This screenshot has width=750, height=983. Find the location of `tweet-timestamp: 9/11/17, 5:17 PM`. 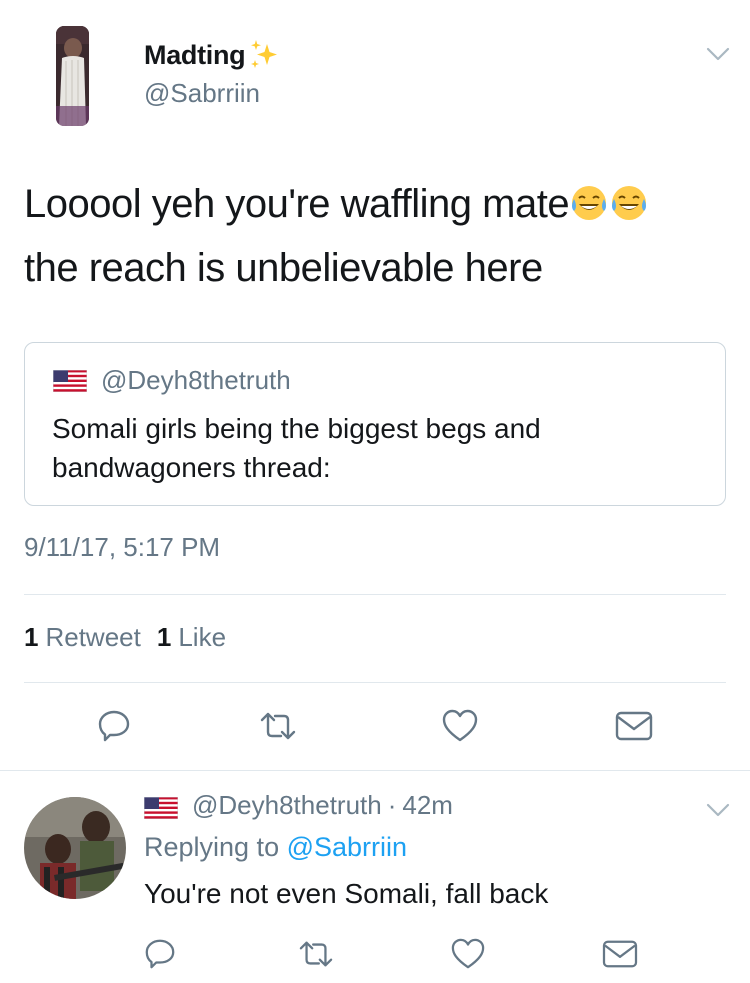

tweet-timestamp: 9/11/17, 5:17 PM is located at coordinates (122, 547).